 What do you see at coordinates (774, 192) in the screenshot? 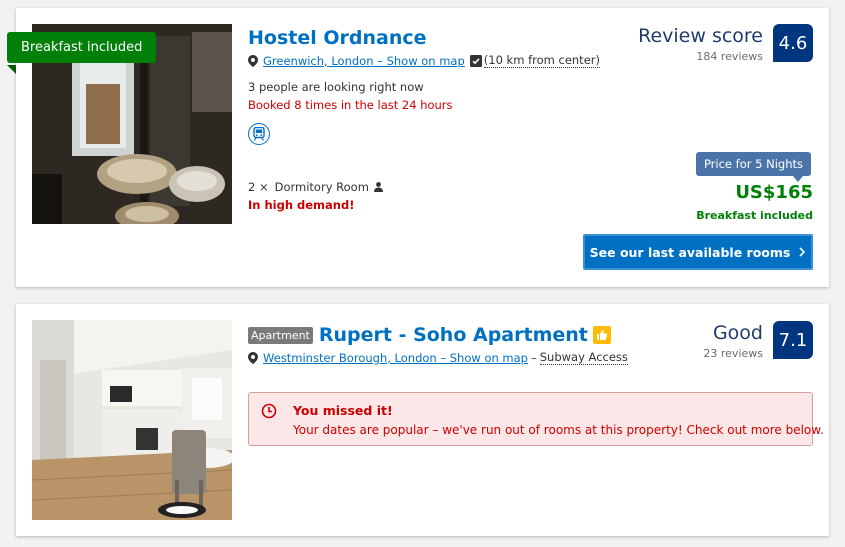
I see `price: US$165` at bounding box center [774, 192].